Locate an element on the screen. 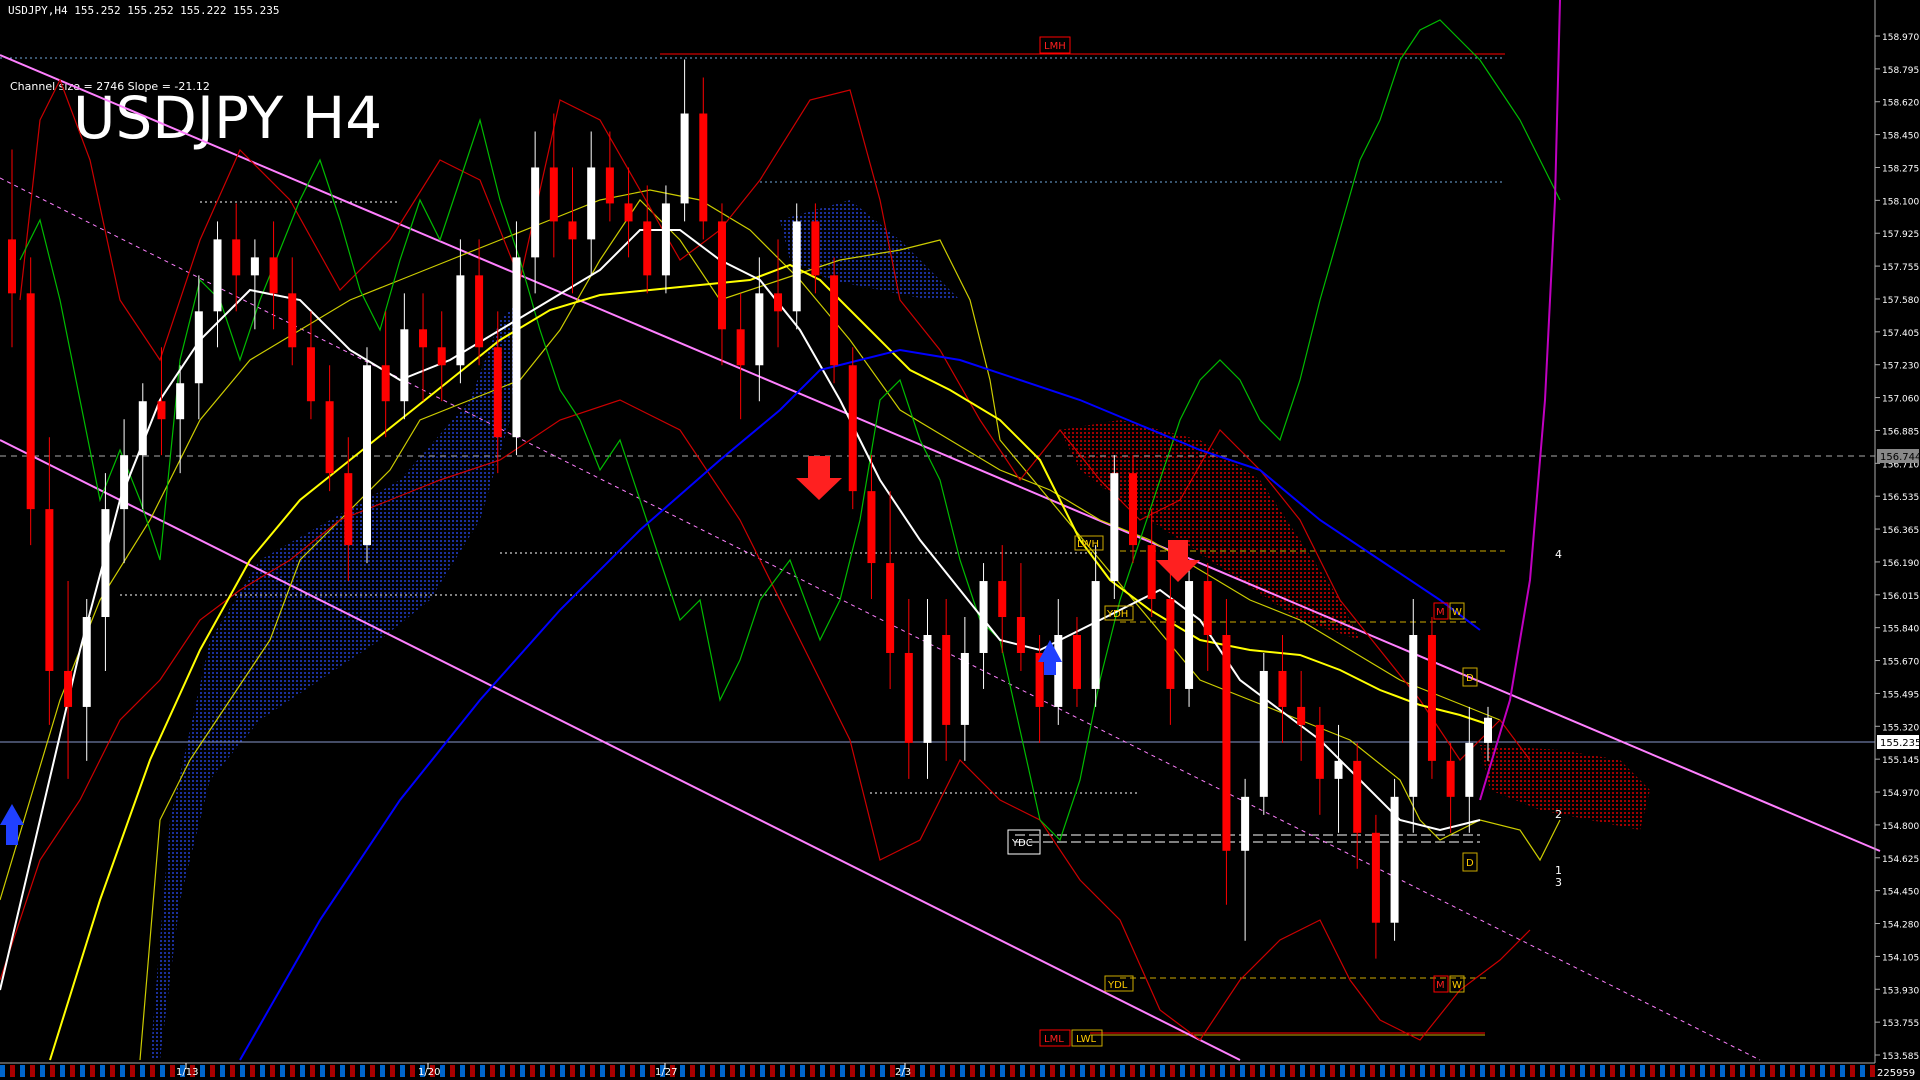  price-tick-label: 155.495 is located at coordinates (1900, 695).